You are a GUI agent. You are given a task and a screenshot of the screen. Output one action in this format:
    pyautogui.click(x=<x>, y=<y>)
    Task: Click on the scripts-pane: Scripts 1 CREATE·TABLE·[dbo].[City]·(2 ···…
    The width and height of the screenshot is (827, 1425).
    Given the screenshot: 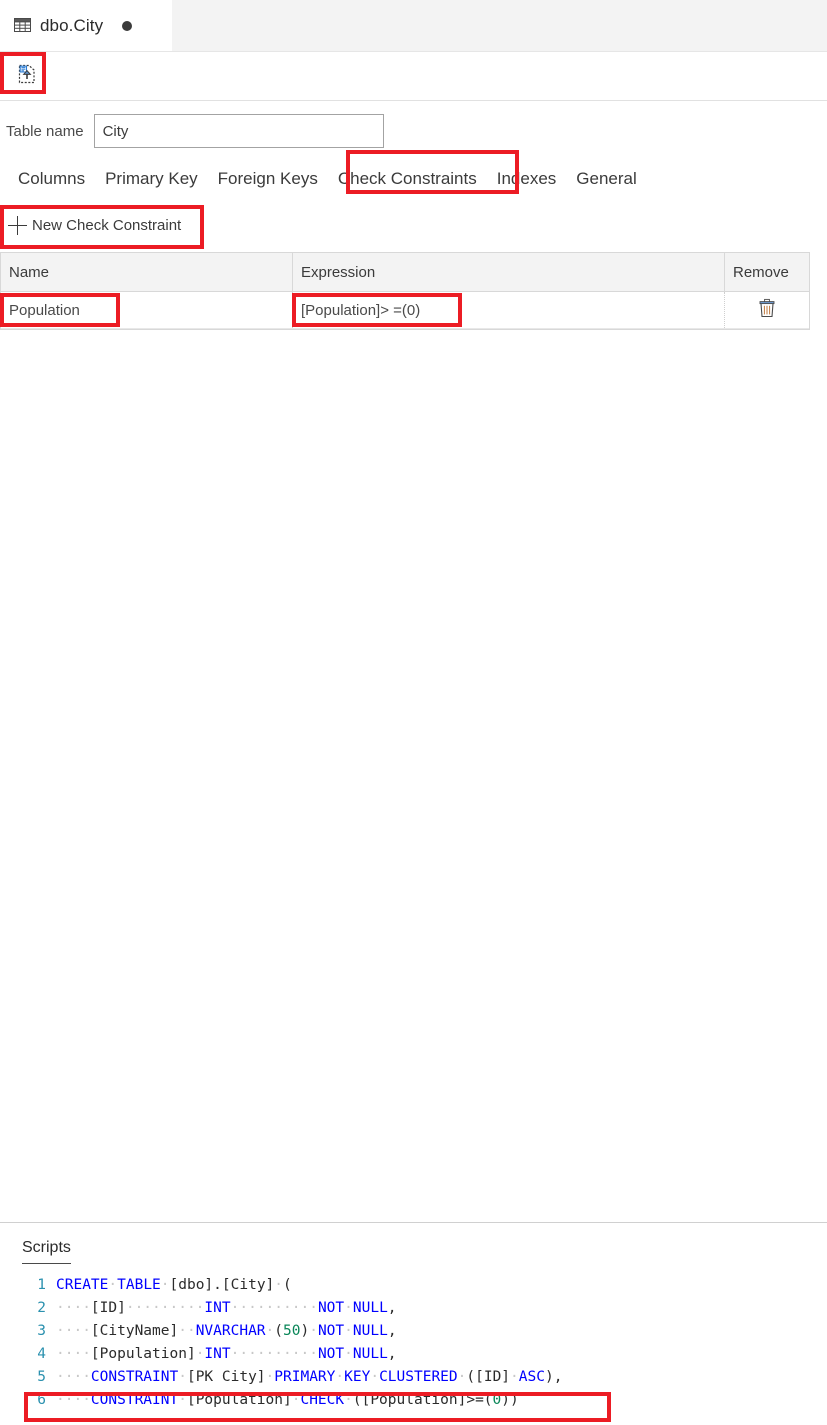 What is the action you would take?
    pyautogui.click(x=413, y=1323)
    